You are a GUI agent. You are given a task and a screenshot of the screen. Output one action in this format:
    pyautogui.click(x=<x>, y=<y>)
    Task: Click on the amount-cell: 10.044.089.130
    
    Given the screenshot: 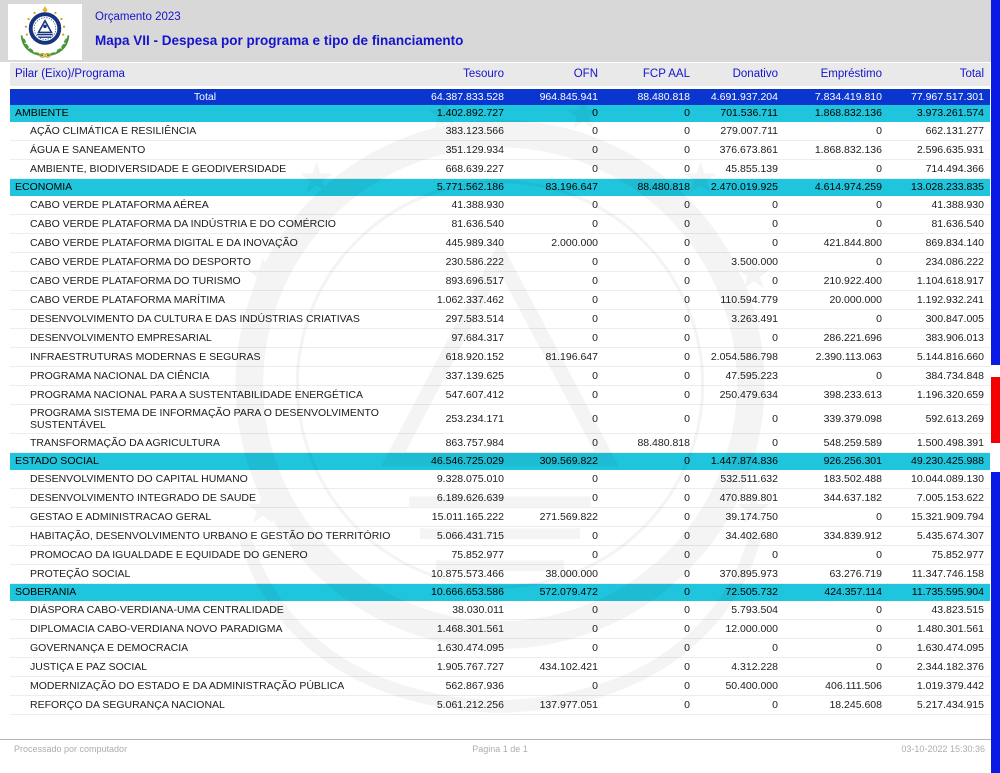 What is the action you would take?
    pyautogui.click(x=939, y=479)
    